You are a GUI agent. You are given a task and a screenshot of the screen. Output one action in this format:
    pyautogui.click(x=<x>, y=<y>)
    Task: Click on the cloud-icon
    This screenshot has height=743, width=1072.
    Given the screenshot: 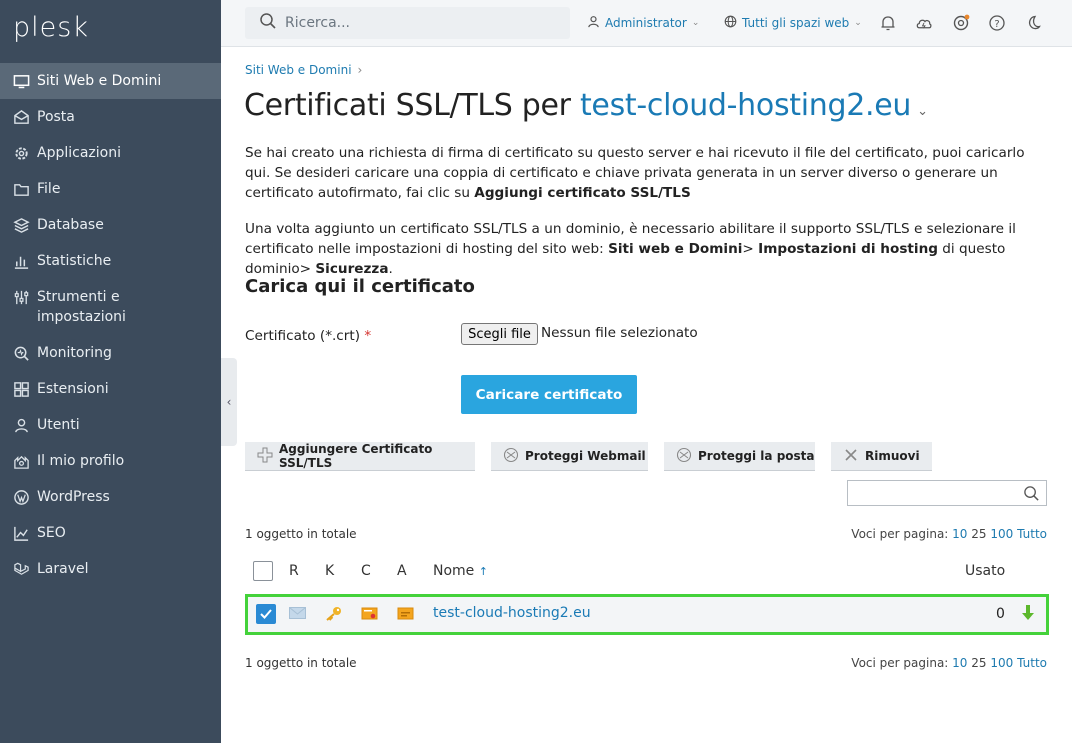 What is the action you would take?
    pyautogui.click(x=924, y=23)
    